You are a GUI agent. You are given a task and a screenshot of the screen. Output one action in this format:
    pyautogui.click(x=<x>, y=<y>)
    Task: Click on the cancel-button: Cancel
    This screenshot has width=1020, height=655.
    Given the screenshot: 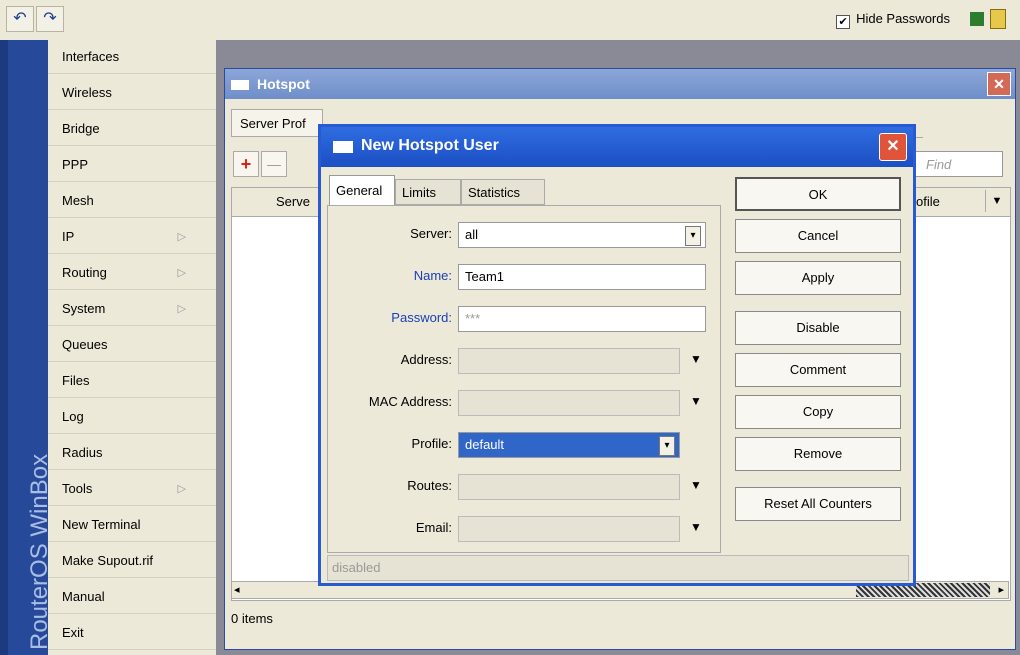 What is the action you would take?
    pyautogui.click(x=818, y=236)
    